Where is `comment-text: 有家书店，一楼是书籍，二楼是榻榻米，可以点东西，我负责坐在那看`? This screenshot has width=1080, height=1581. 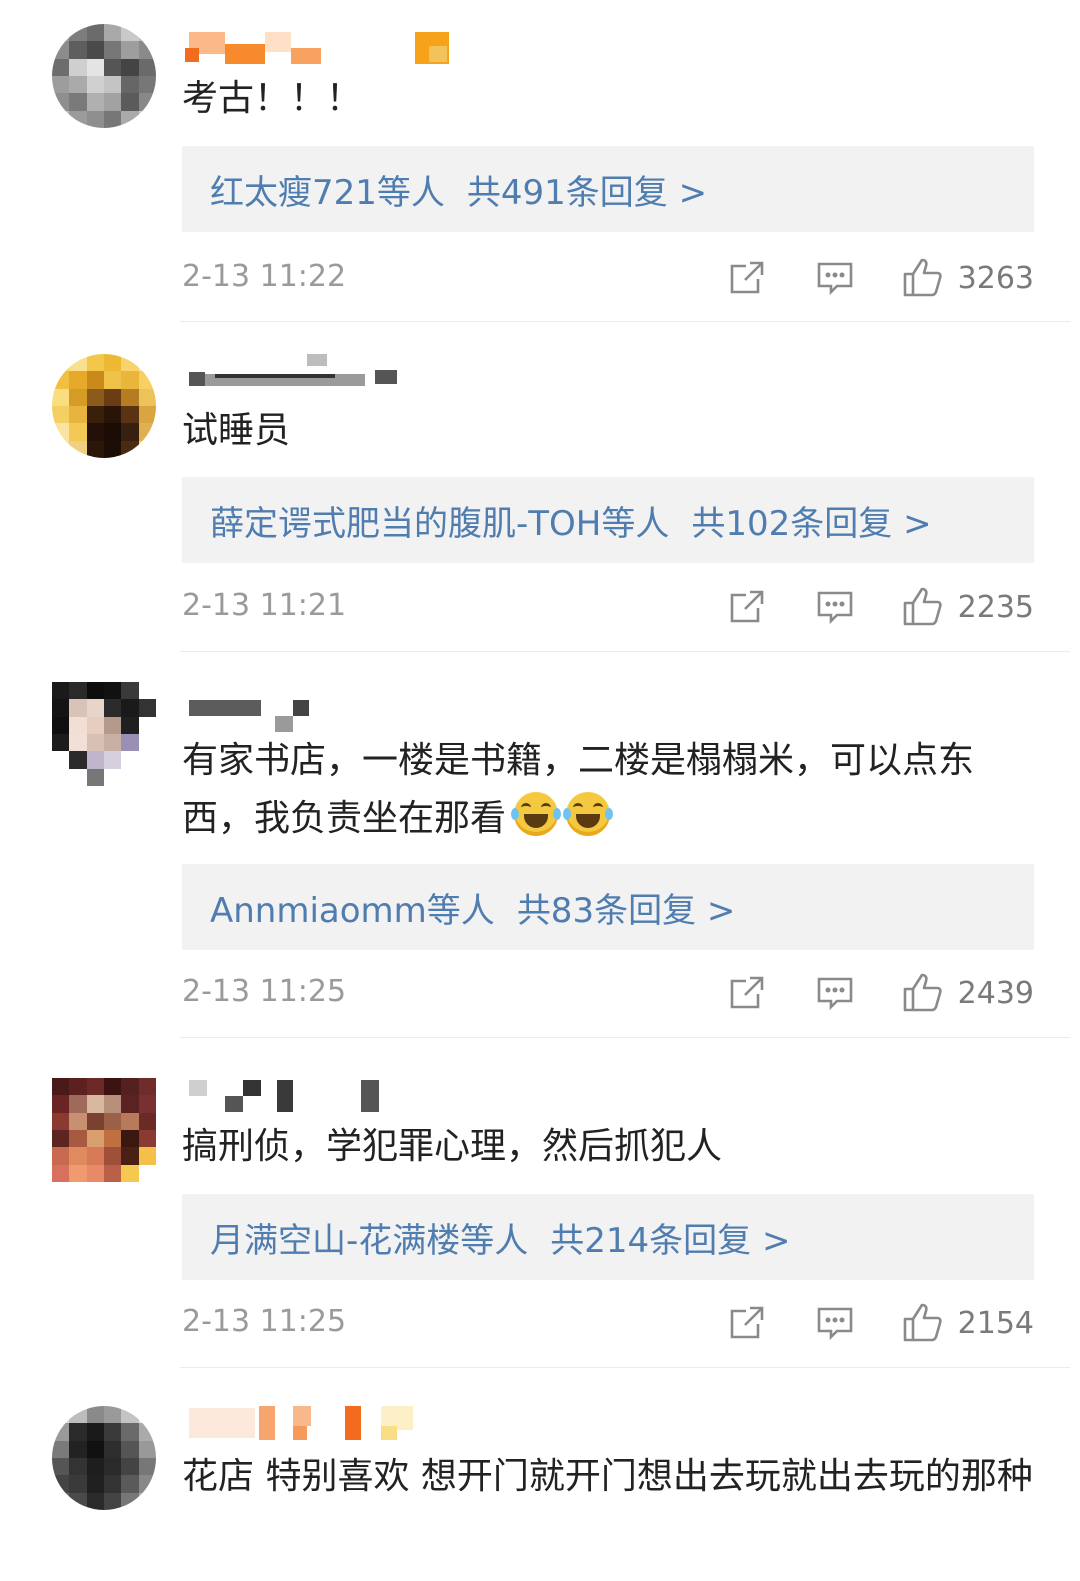 comment-text: 有家书店，一楼是书籍，二楼是榻榻米，可以点东西，我负责坐在那看 is located at coordinates (612, 790).